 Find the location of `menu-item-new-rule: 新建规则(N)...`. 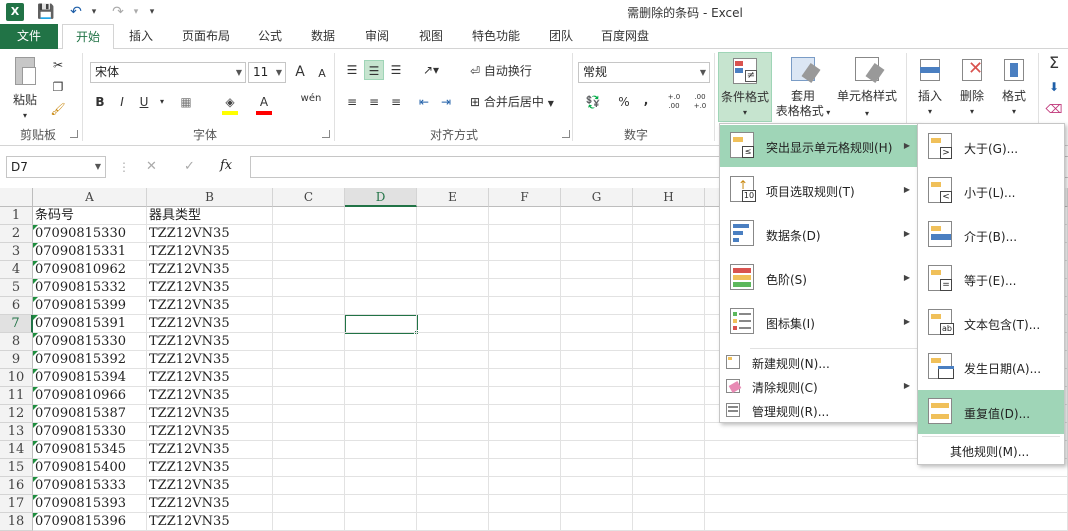

menu-item-new-rule: 新建规则(N)... is located at coordinates (819, 363).